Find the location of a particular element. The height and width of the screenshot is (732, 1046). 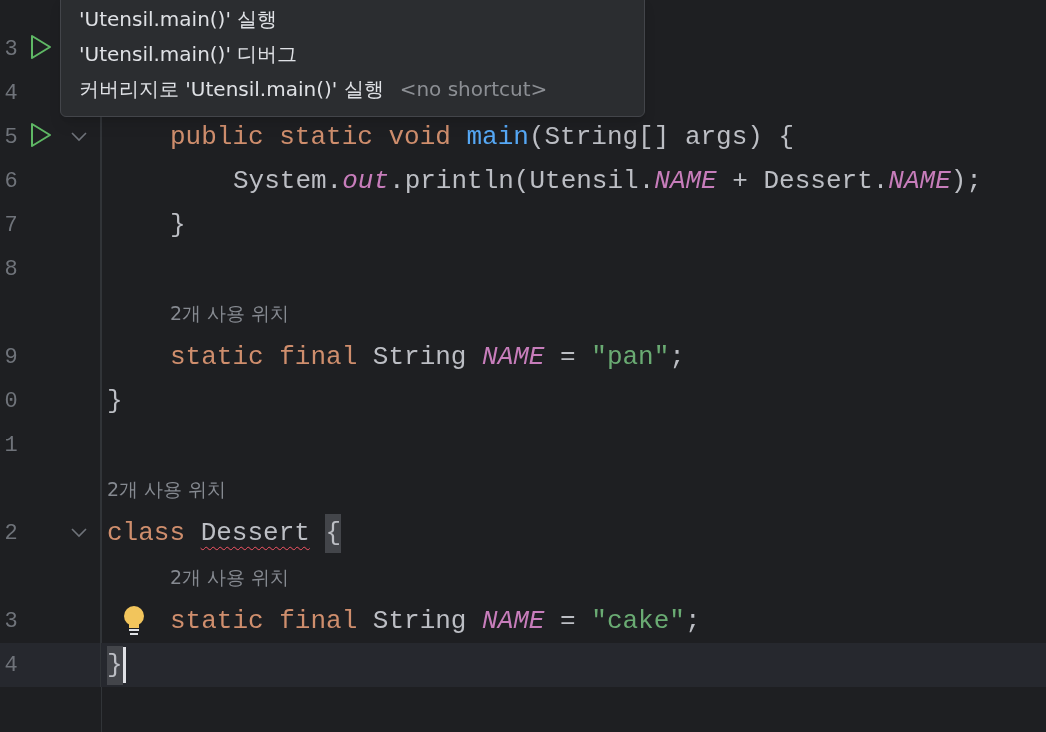

line-number: 7 is located at coordinates (11, 225).